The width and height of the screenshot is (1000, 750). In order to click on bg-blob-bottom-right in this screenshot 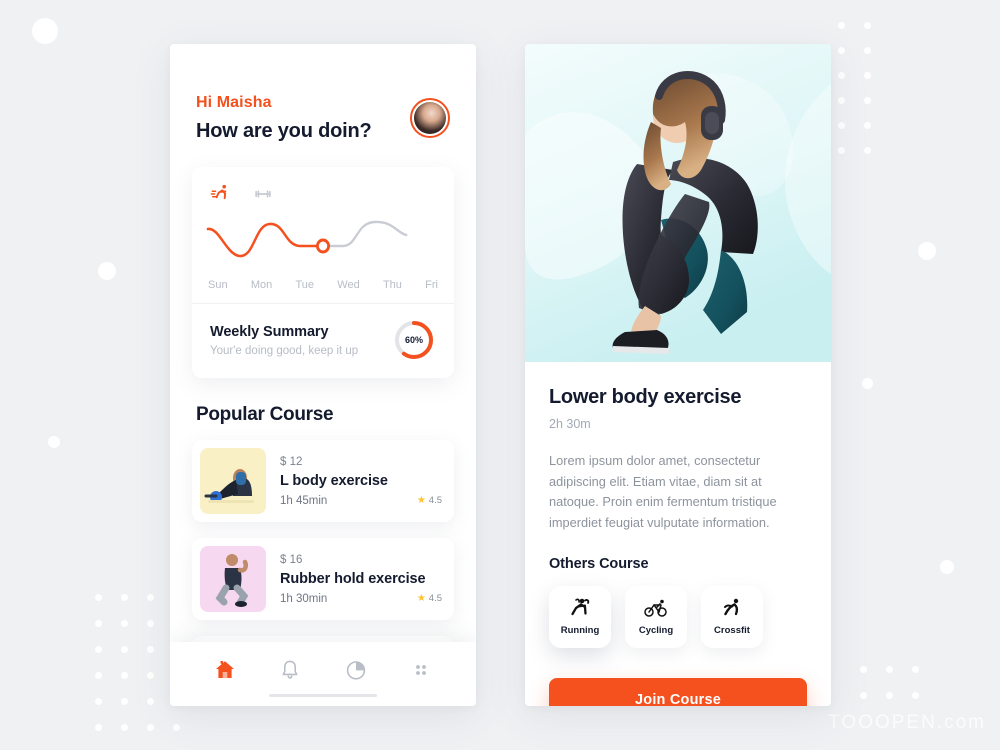, I will do `click(947, 567)`.